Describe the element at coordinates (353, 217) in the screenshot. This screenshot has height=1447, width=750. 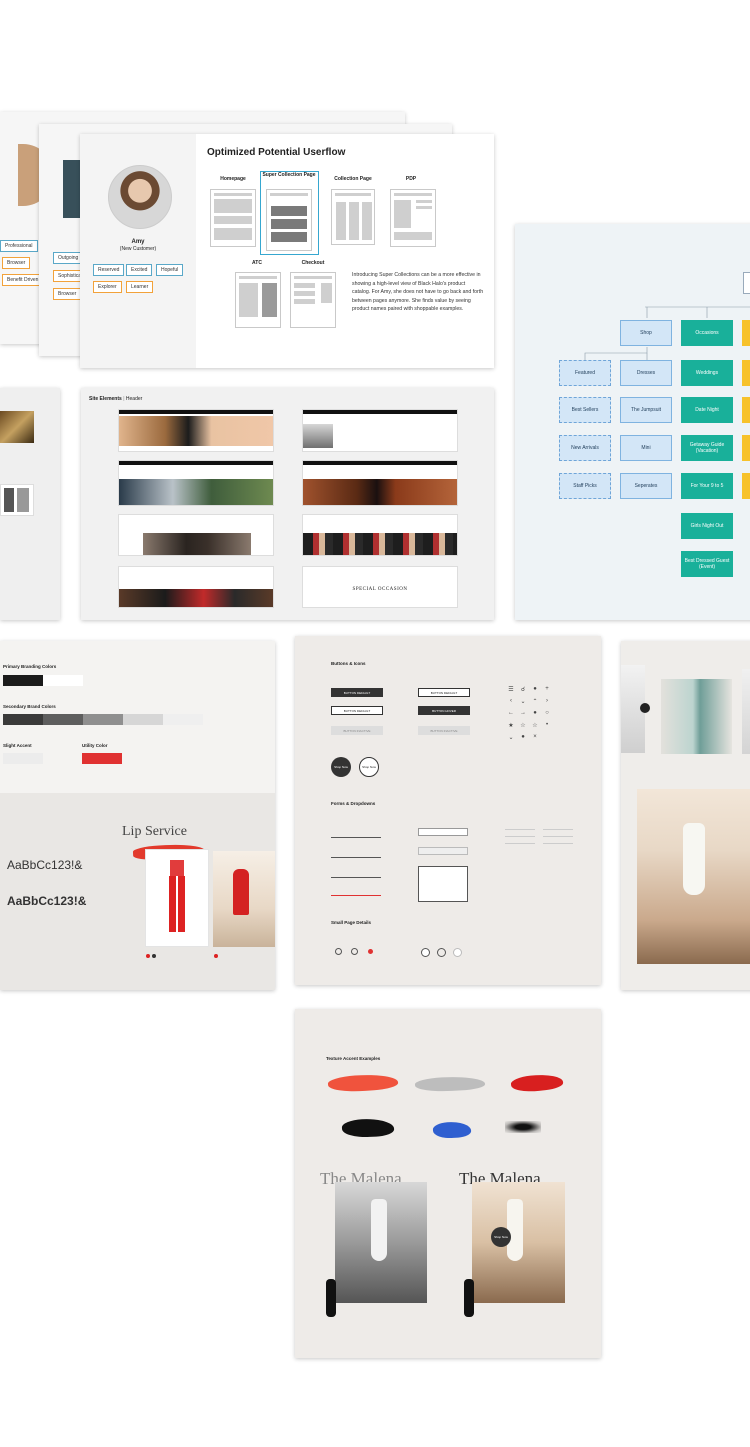
I see `collection-wireframe` at that location.